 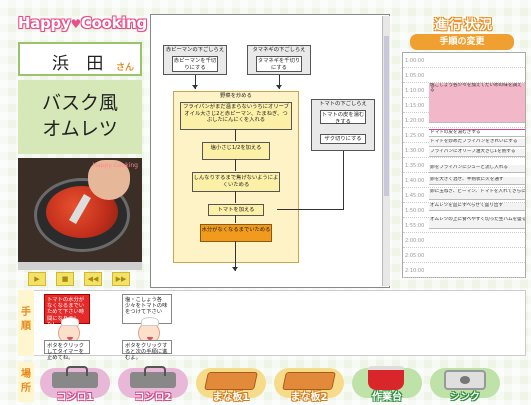 What do you see at coordinates (415, 211) in the screenshot?
I see `timeline-time: 1:50:00` at bounding box center [415, 211].